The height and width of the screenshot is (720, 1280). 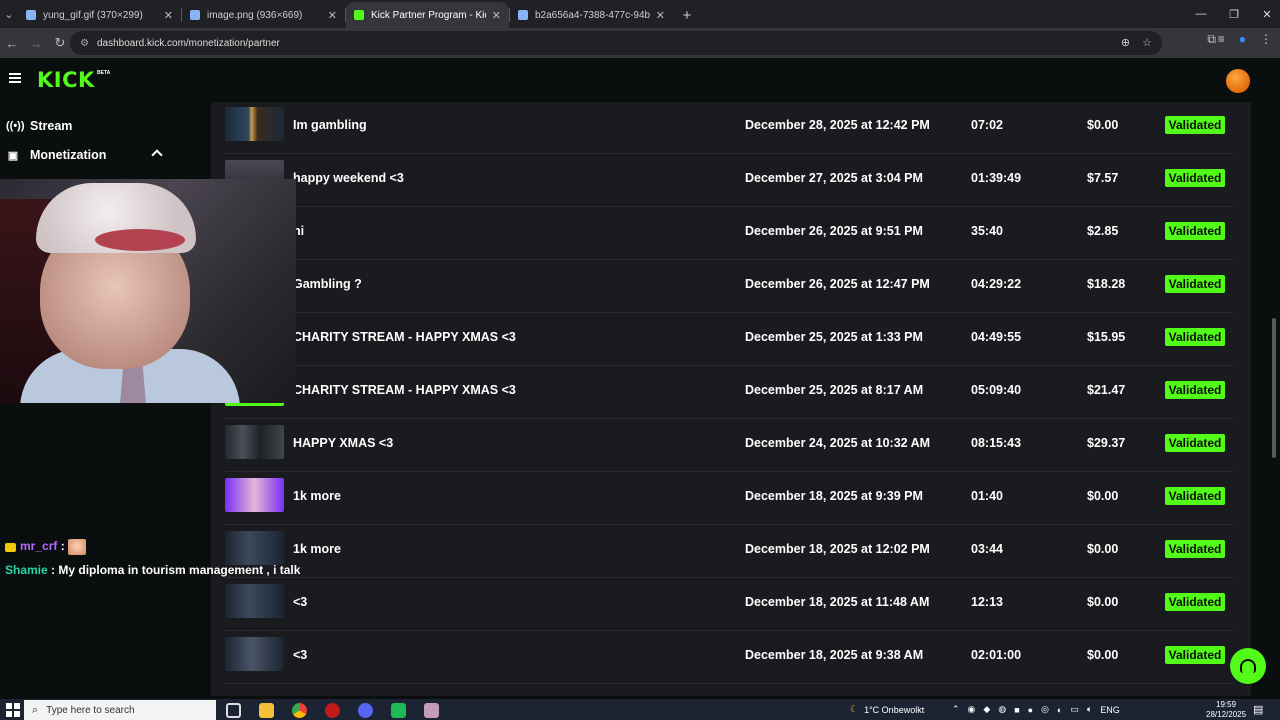 What do you see at coordinates (120, 710) in the screenshot?
I see `taskbar-search-field: ⌕ Type here to search` at bounding box center [120, 710].